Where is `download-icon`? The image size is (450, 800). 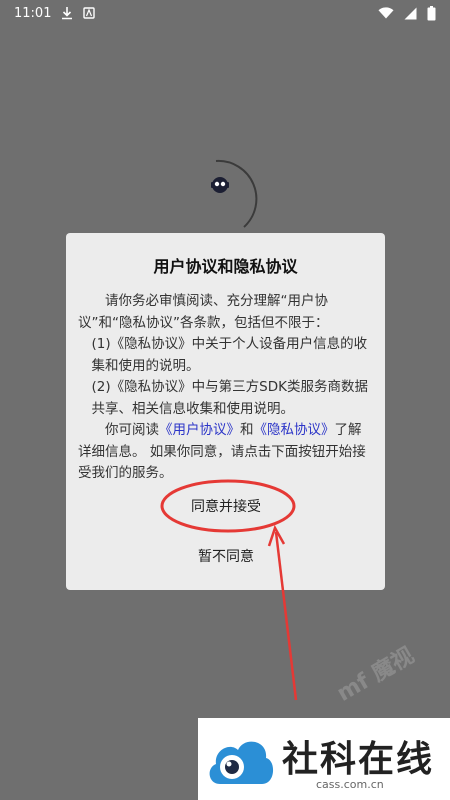 download-icon is located at coordinates (67, 13).